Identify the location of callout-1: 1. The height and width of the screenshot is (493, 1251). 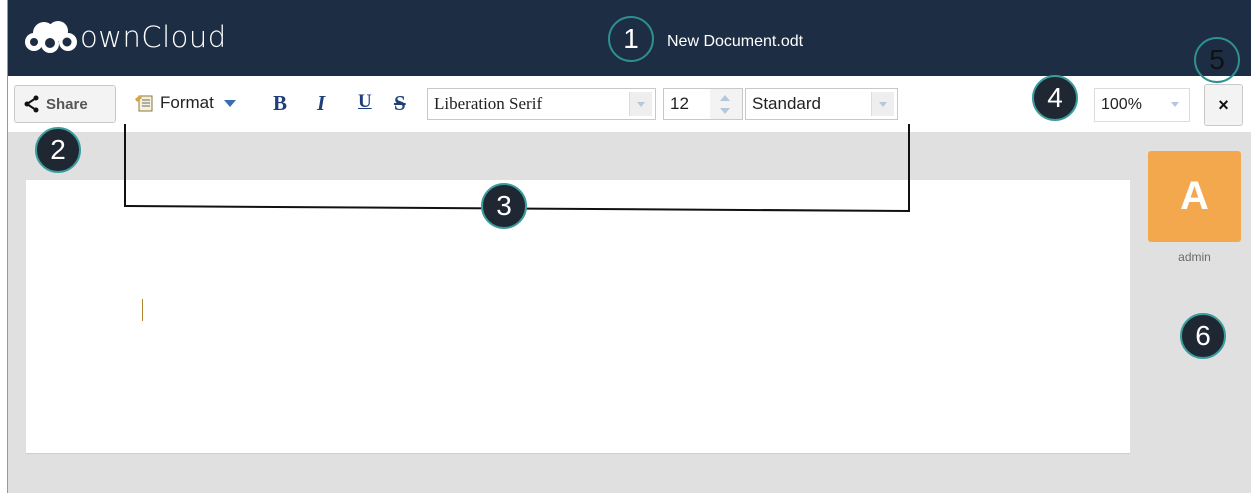
(631, 39).